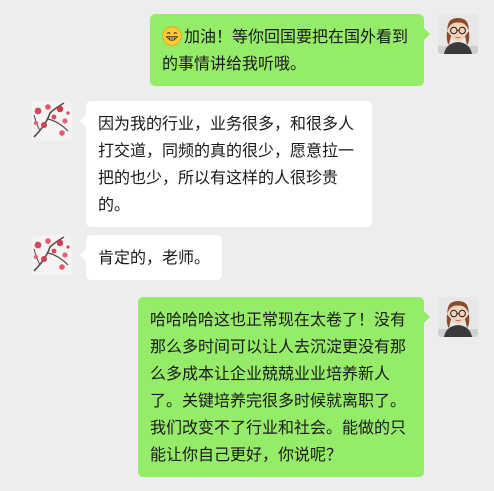 The width and height of the screenshot is (494, 491). Describe the element at coordinates (154, 257) in the screenshot. I see `message-text: 肯定的，老师。` at that location.